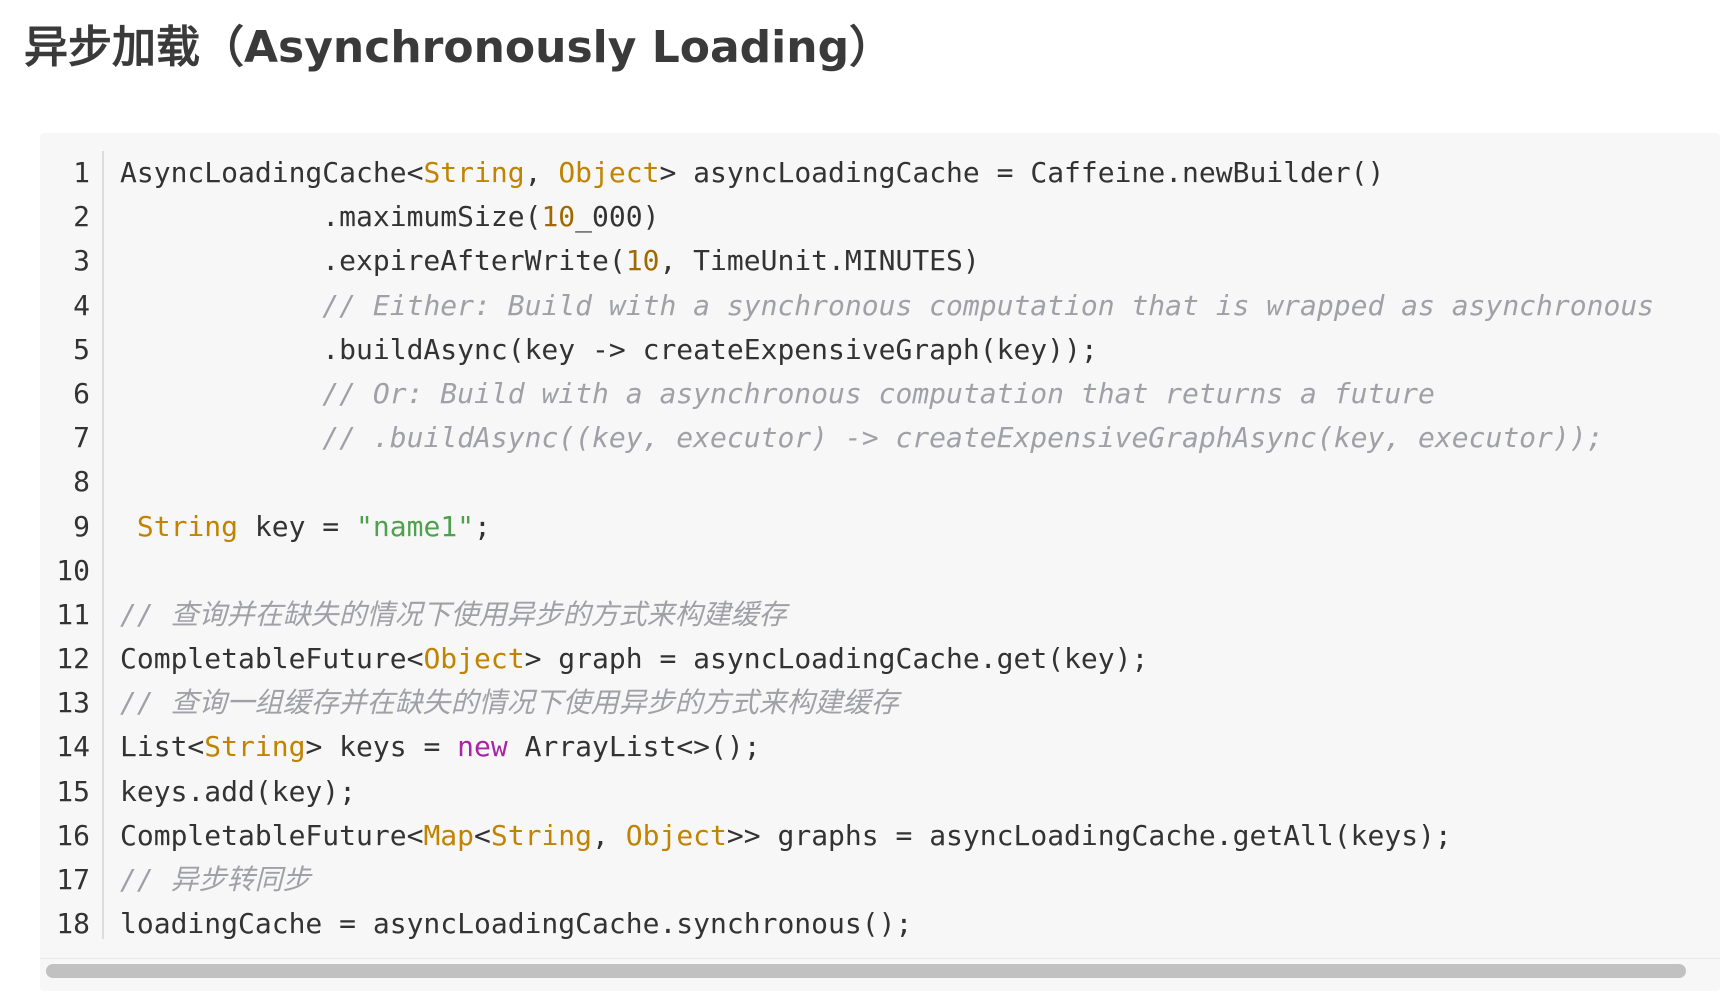 This screenshot has width=1736, height=1006. What do you see at coordinates (920, 703) in the screenshot?
I see `code-line: // 查询一组缓存并在缺失的情况下使用异步的方式来构建缓存` at bounding box center [920, 703].